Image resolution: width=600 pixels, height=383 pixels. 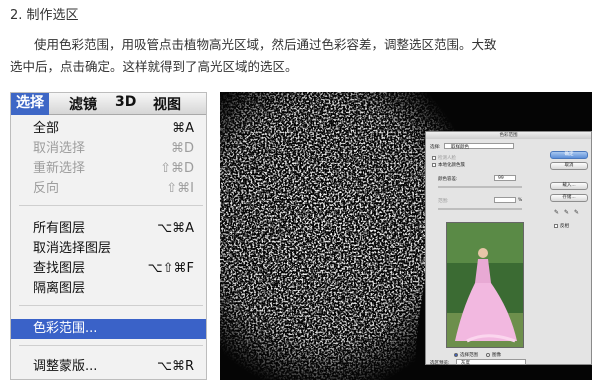 What do you see at coordinates (577, 213) in the screenshot?
I see `eyedropper-minus-icon: ✎` at bounding box center [577, 213].